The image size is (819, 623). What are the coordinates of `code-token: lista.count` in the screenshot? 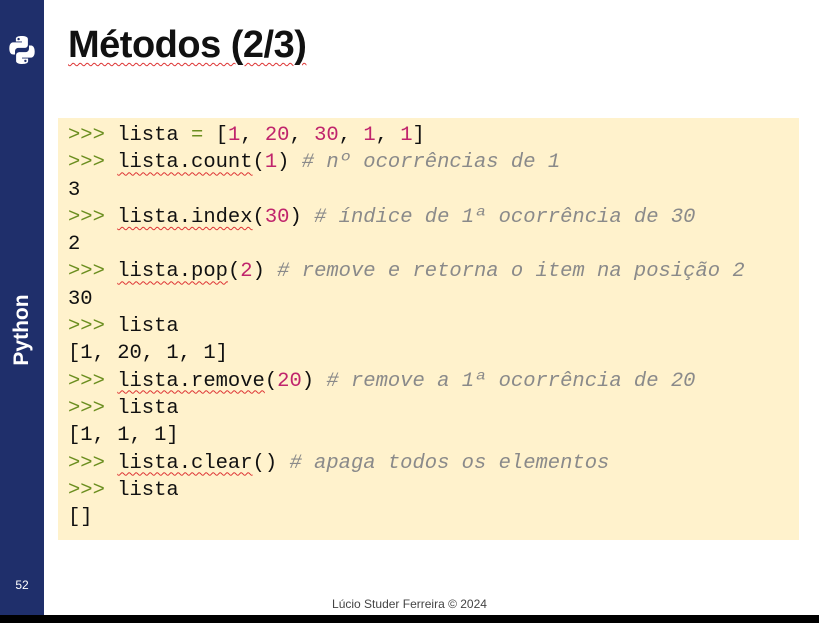 It's located at (185, 163).